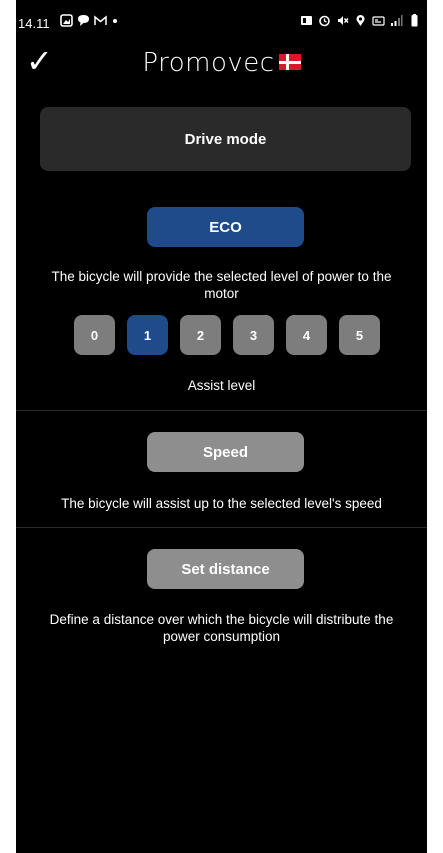  I want to click on signal-icon, so click(397, 20).